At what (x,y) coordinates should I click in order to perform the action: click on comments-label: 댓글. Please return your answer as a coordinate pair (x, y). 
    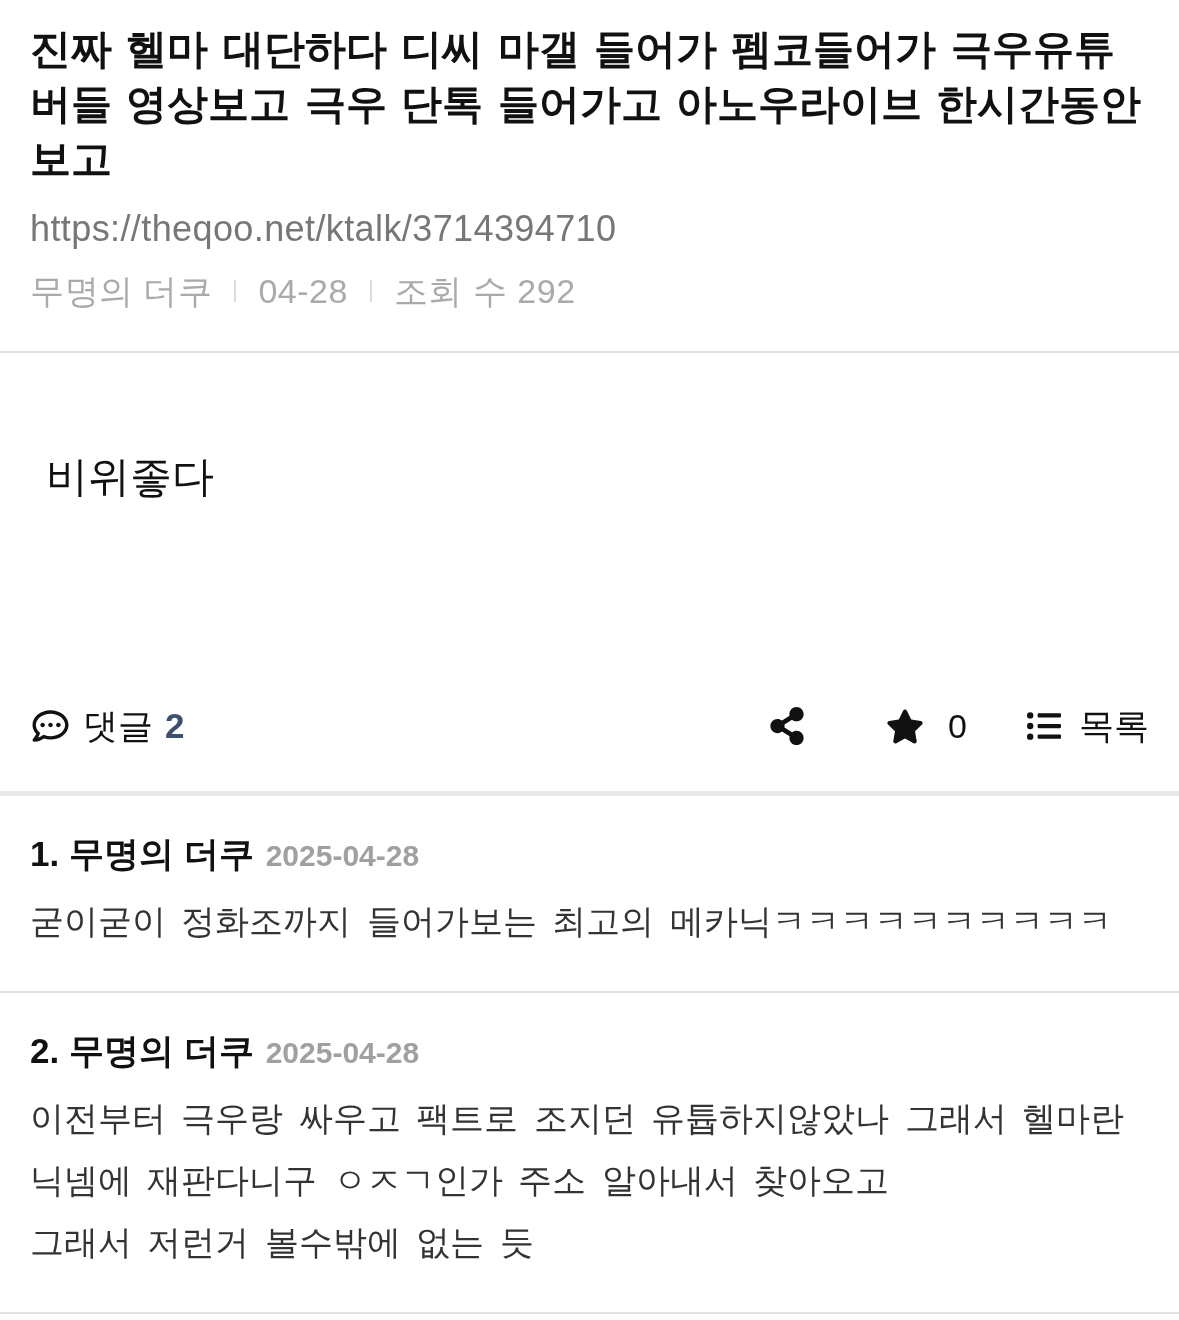
    Looking at the image, I should click on (118, 726).